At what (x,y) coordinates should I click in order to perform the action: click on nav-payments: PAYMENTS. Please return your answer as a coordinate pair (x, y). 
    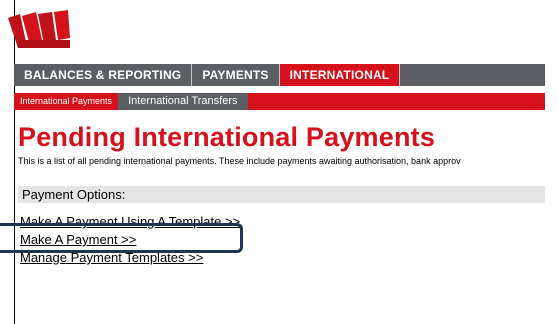
    Looking at the image, I should click on (236, 75).